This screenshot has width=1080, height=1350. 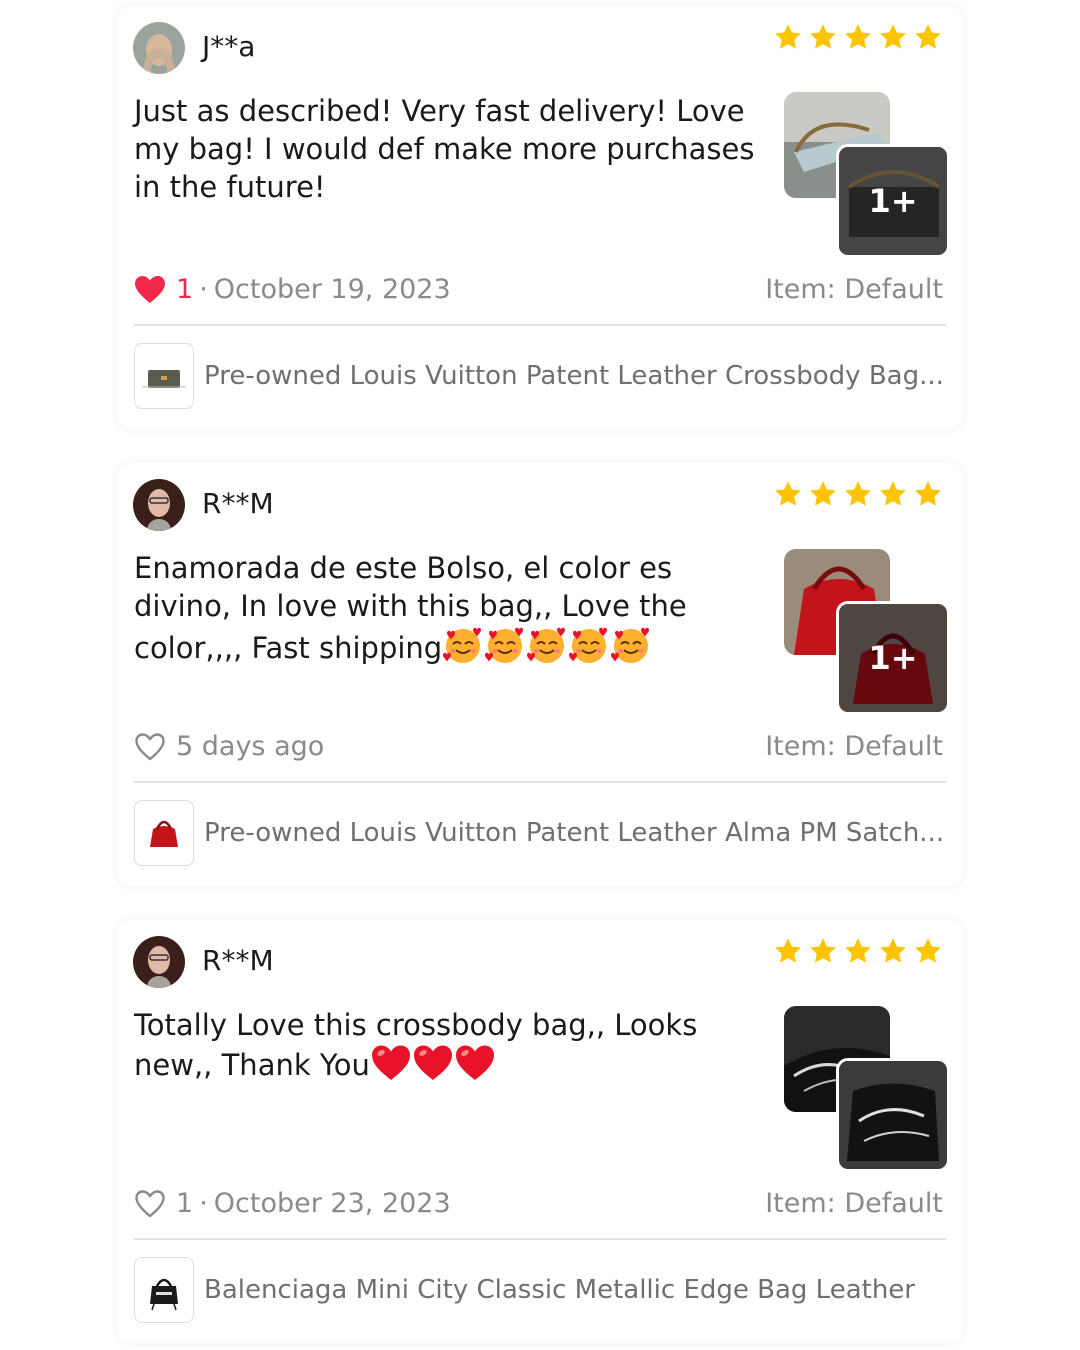 I want to click on review-meta: 1 · October 23, 2023, so click(x=292, y=1203).